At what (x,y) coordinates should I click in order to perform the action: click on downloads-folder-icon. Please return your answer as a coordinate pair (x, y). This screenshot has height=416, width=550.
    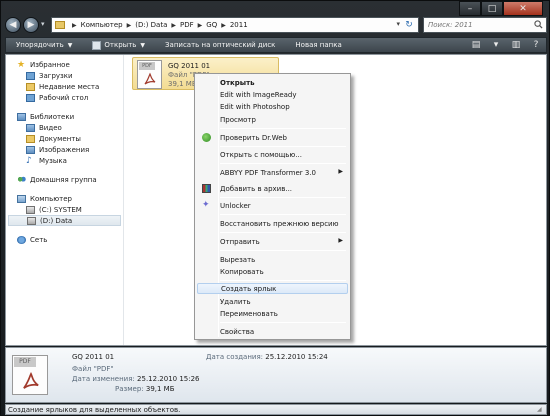
    Looking at the image, I should click on (30, 75).